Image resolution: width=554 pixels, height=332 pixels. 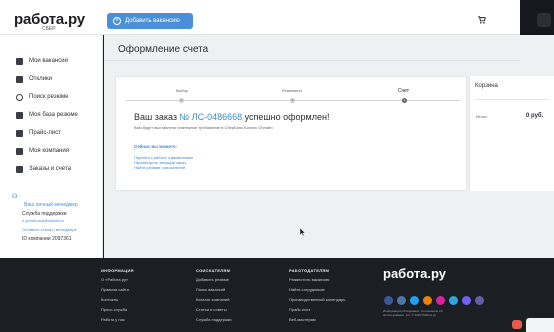 What do you see at coordinates (312, 60) in the screenshot?
I see `title-divider` at bounding box center [312, 60].